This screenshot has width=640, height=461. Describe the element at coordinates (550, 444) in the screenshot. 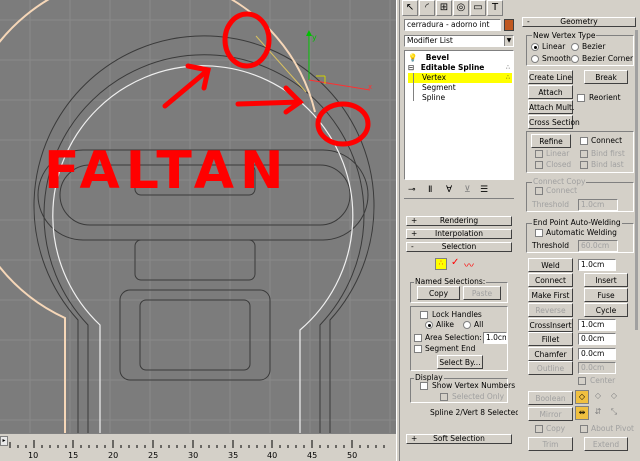

I see `trim-button: Trim` at that location.